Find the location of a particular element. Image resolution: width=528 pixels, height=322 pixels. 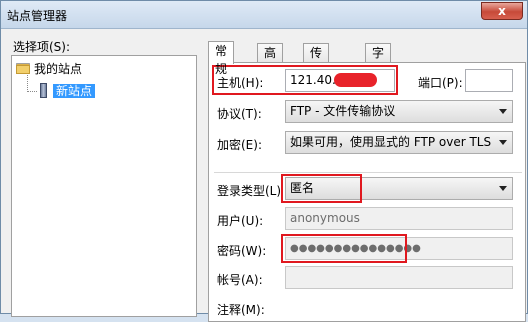

tree-node-my-sites: 我的站点 is located at coordinates (49, 69).